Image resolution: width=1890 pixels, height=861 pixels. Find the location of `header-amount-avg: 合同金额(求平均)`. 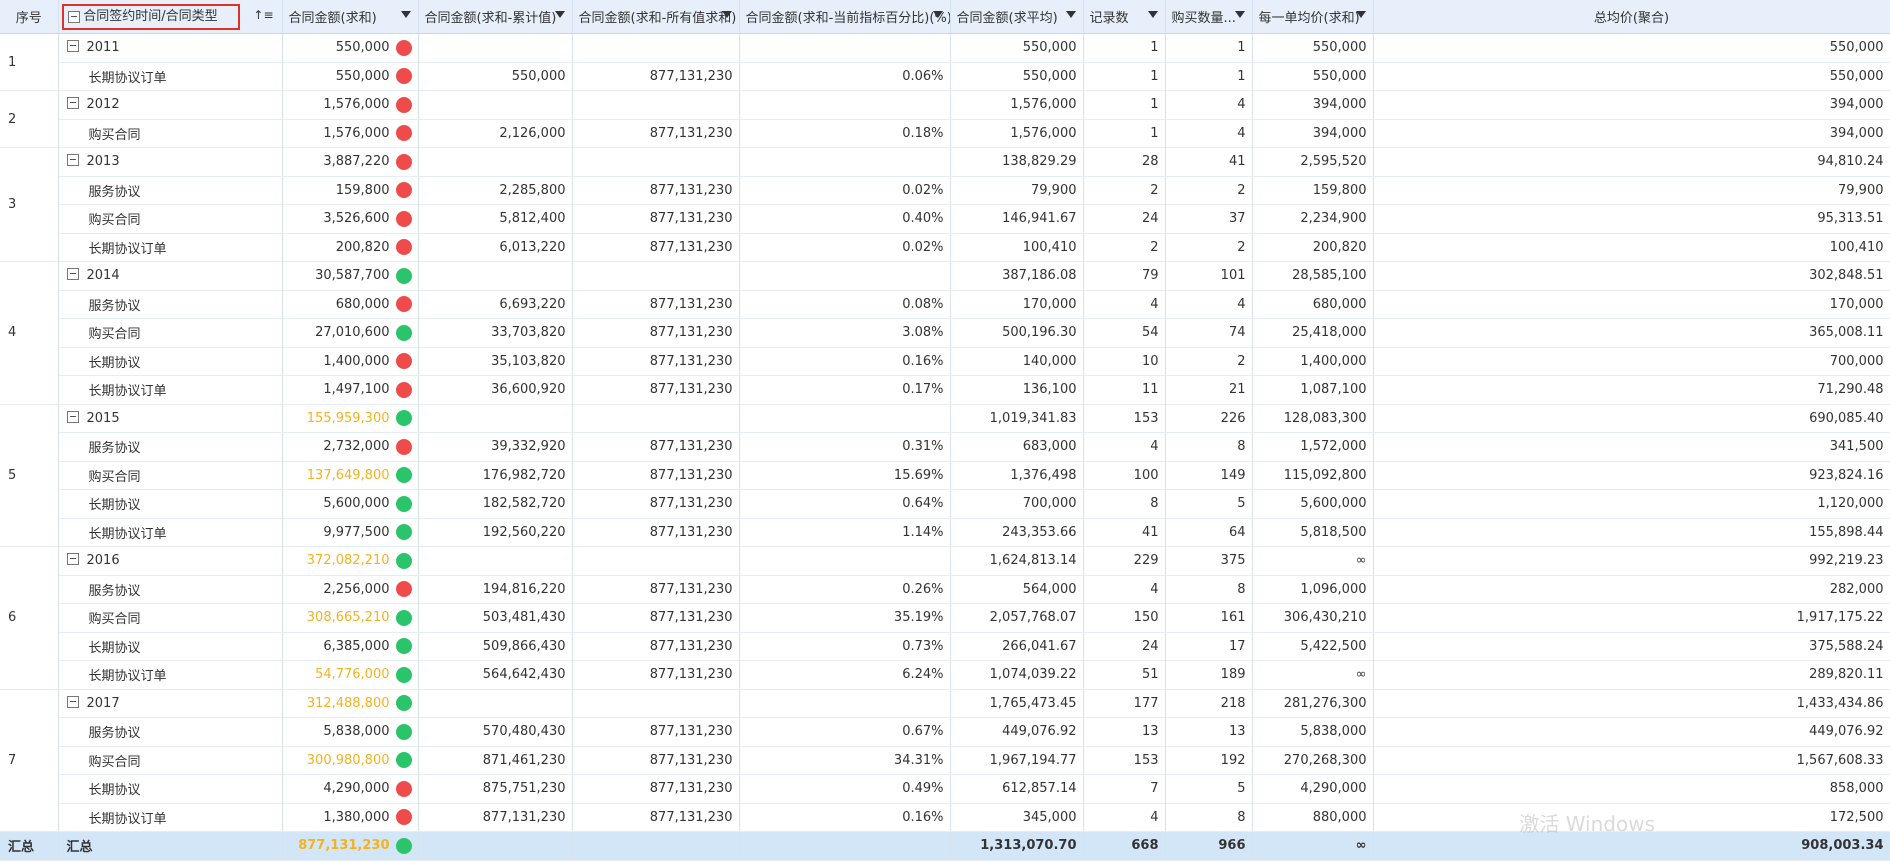

header-amount-avg: 合同金额(求平均) is located at coordinates (1017, 17).